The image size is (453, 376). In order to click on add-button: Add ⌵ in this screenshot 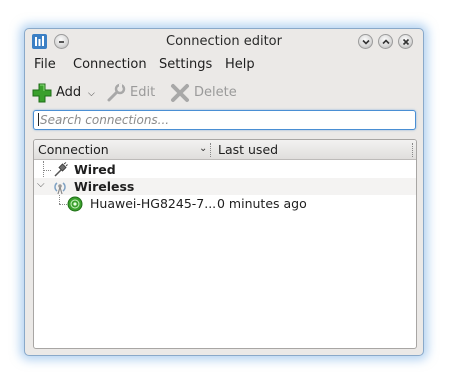, I will do `click(66, 92)`.